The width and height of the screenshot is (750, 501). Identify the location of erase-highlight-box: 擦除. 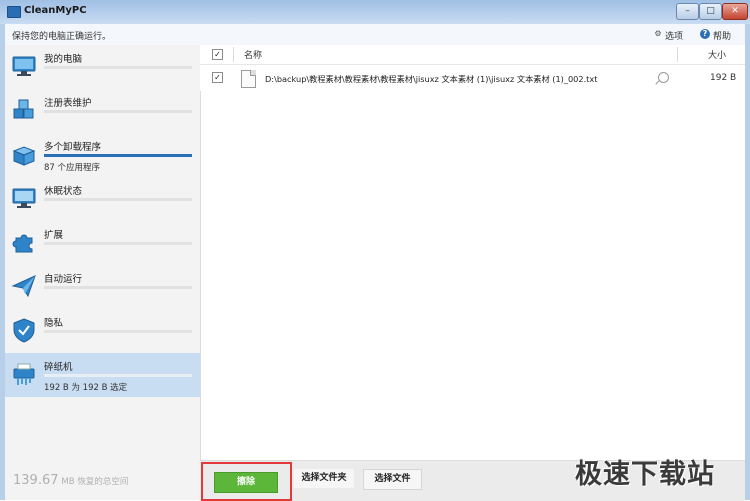
(246, 481).